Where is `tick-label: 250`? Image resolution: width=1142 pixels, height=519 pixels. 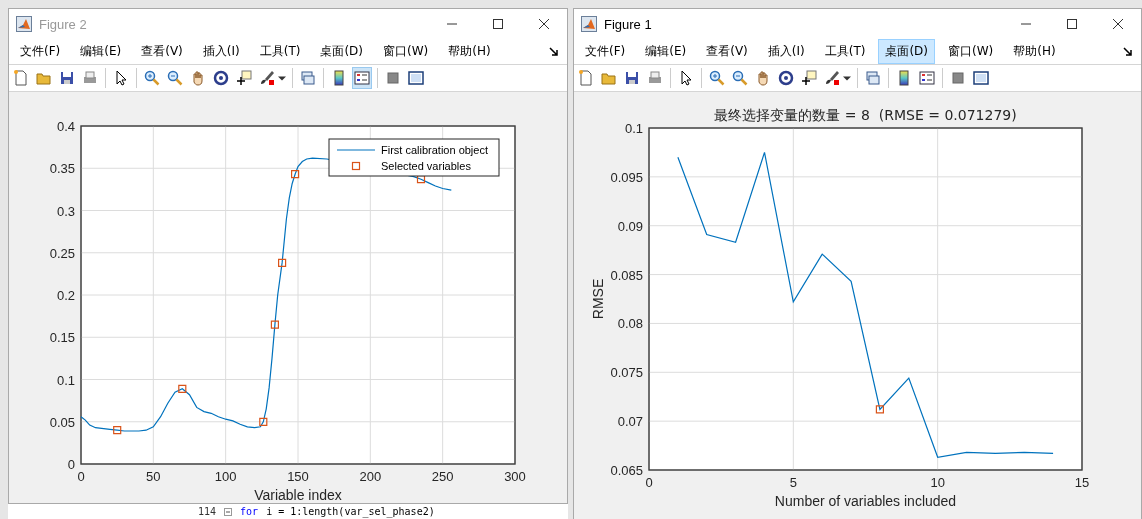 tick-label: 250 is located at coordinates (442, 476).